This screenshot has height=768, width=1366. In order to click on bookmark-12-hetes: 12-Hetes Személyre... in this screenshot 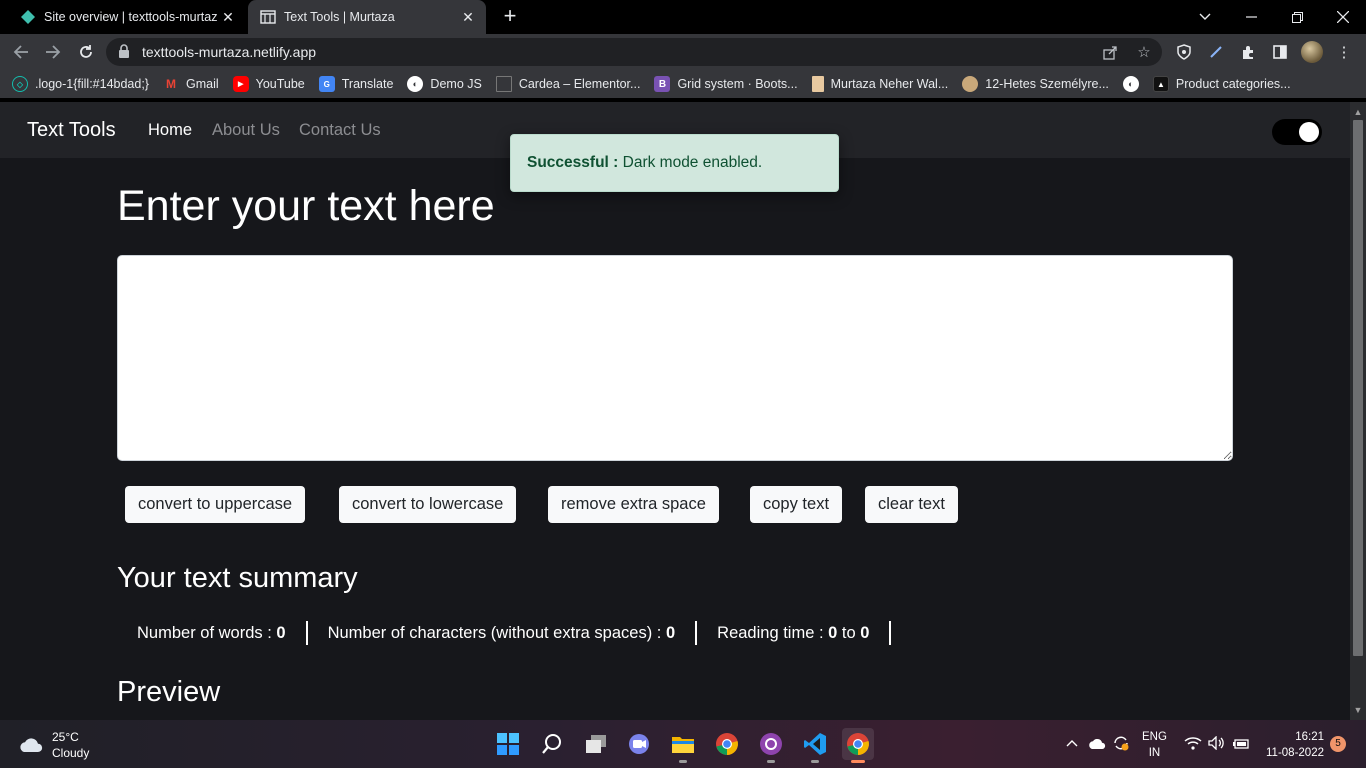, I will do `click(1035, 84)`.